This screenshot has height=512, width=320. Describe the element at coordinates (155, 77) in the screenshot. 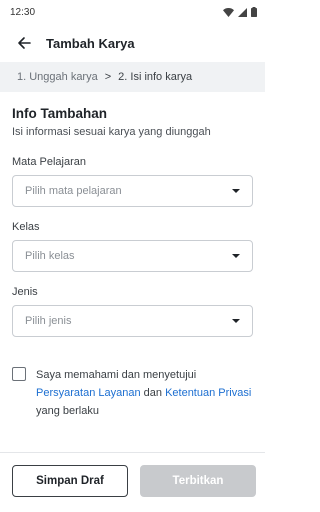

I see `step-info: 2. Isi info karya` at that location.